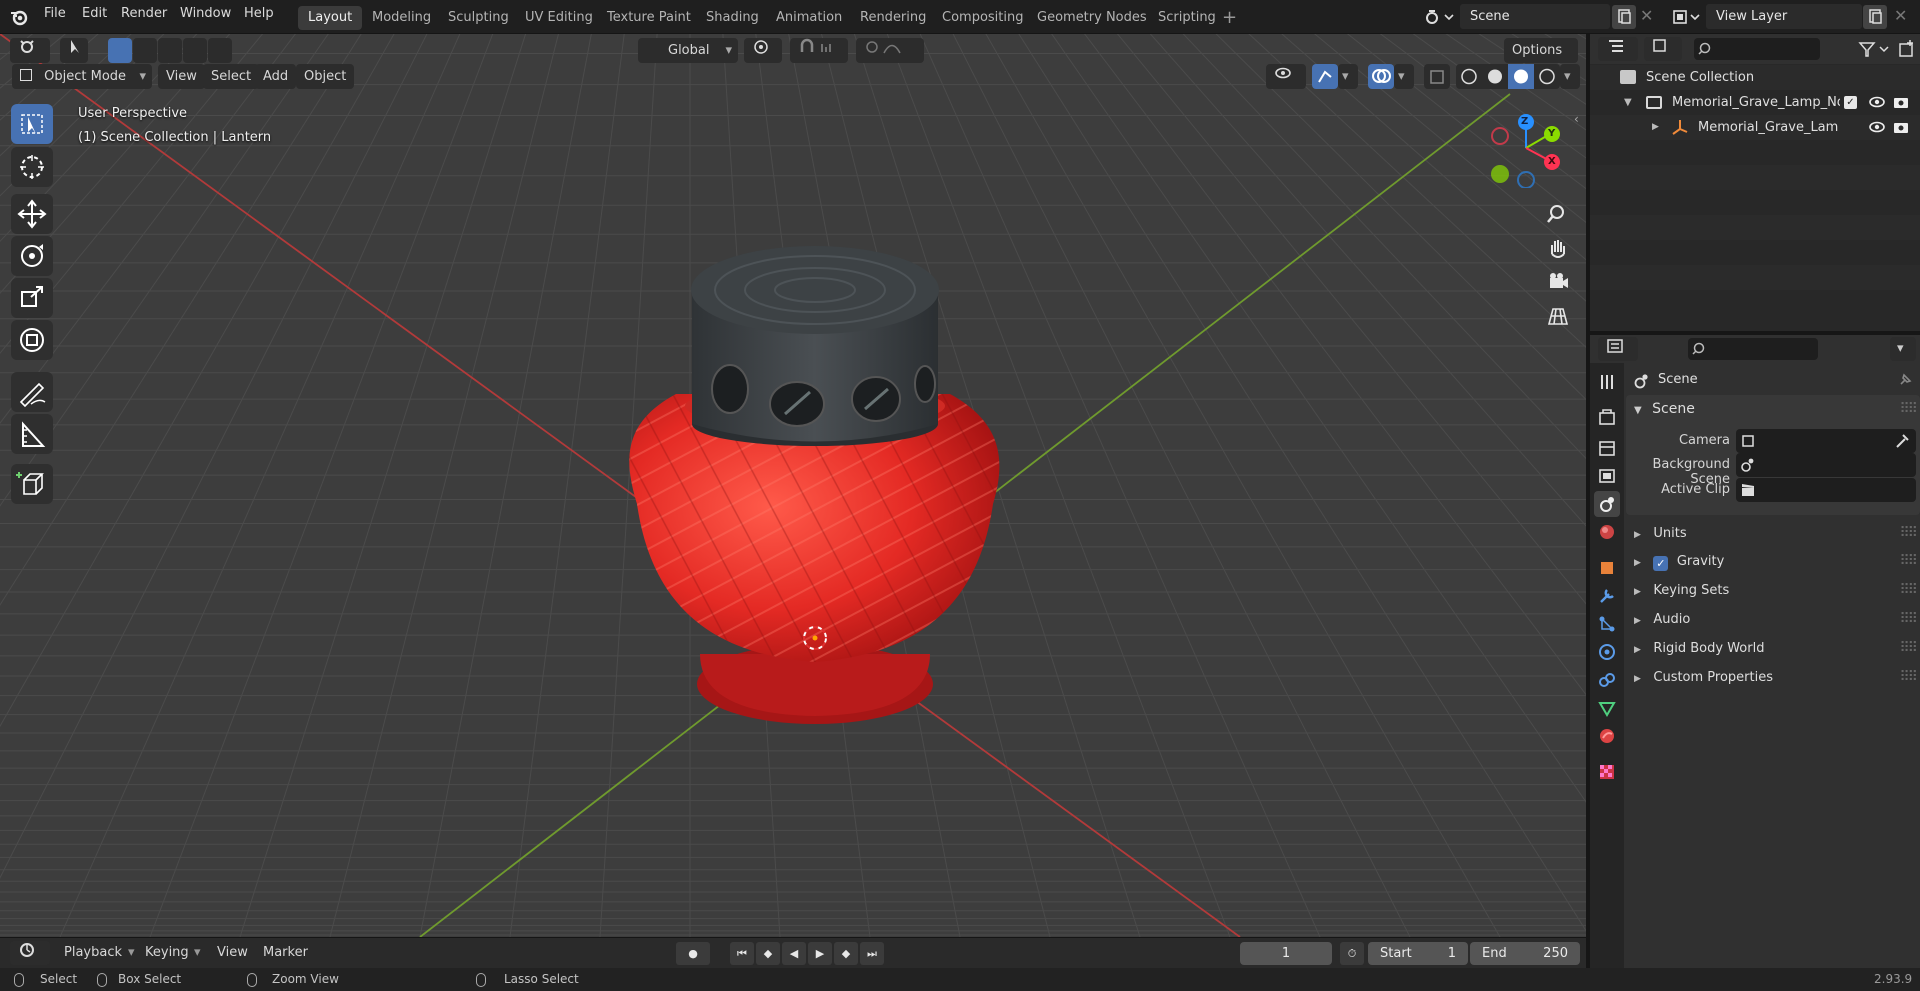  Describe the element at coordinates (1773, 409) in the screenshot. I see `scene-panel-header: ▼ Scene ⠿⠿` at that location.